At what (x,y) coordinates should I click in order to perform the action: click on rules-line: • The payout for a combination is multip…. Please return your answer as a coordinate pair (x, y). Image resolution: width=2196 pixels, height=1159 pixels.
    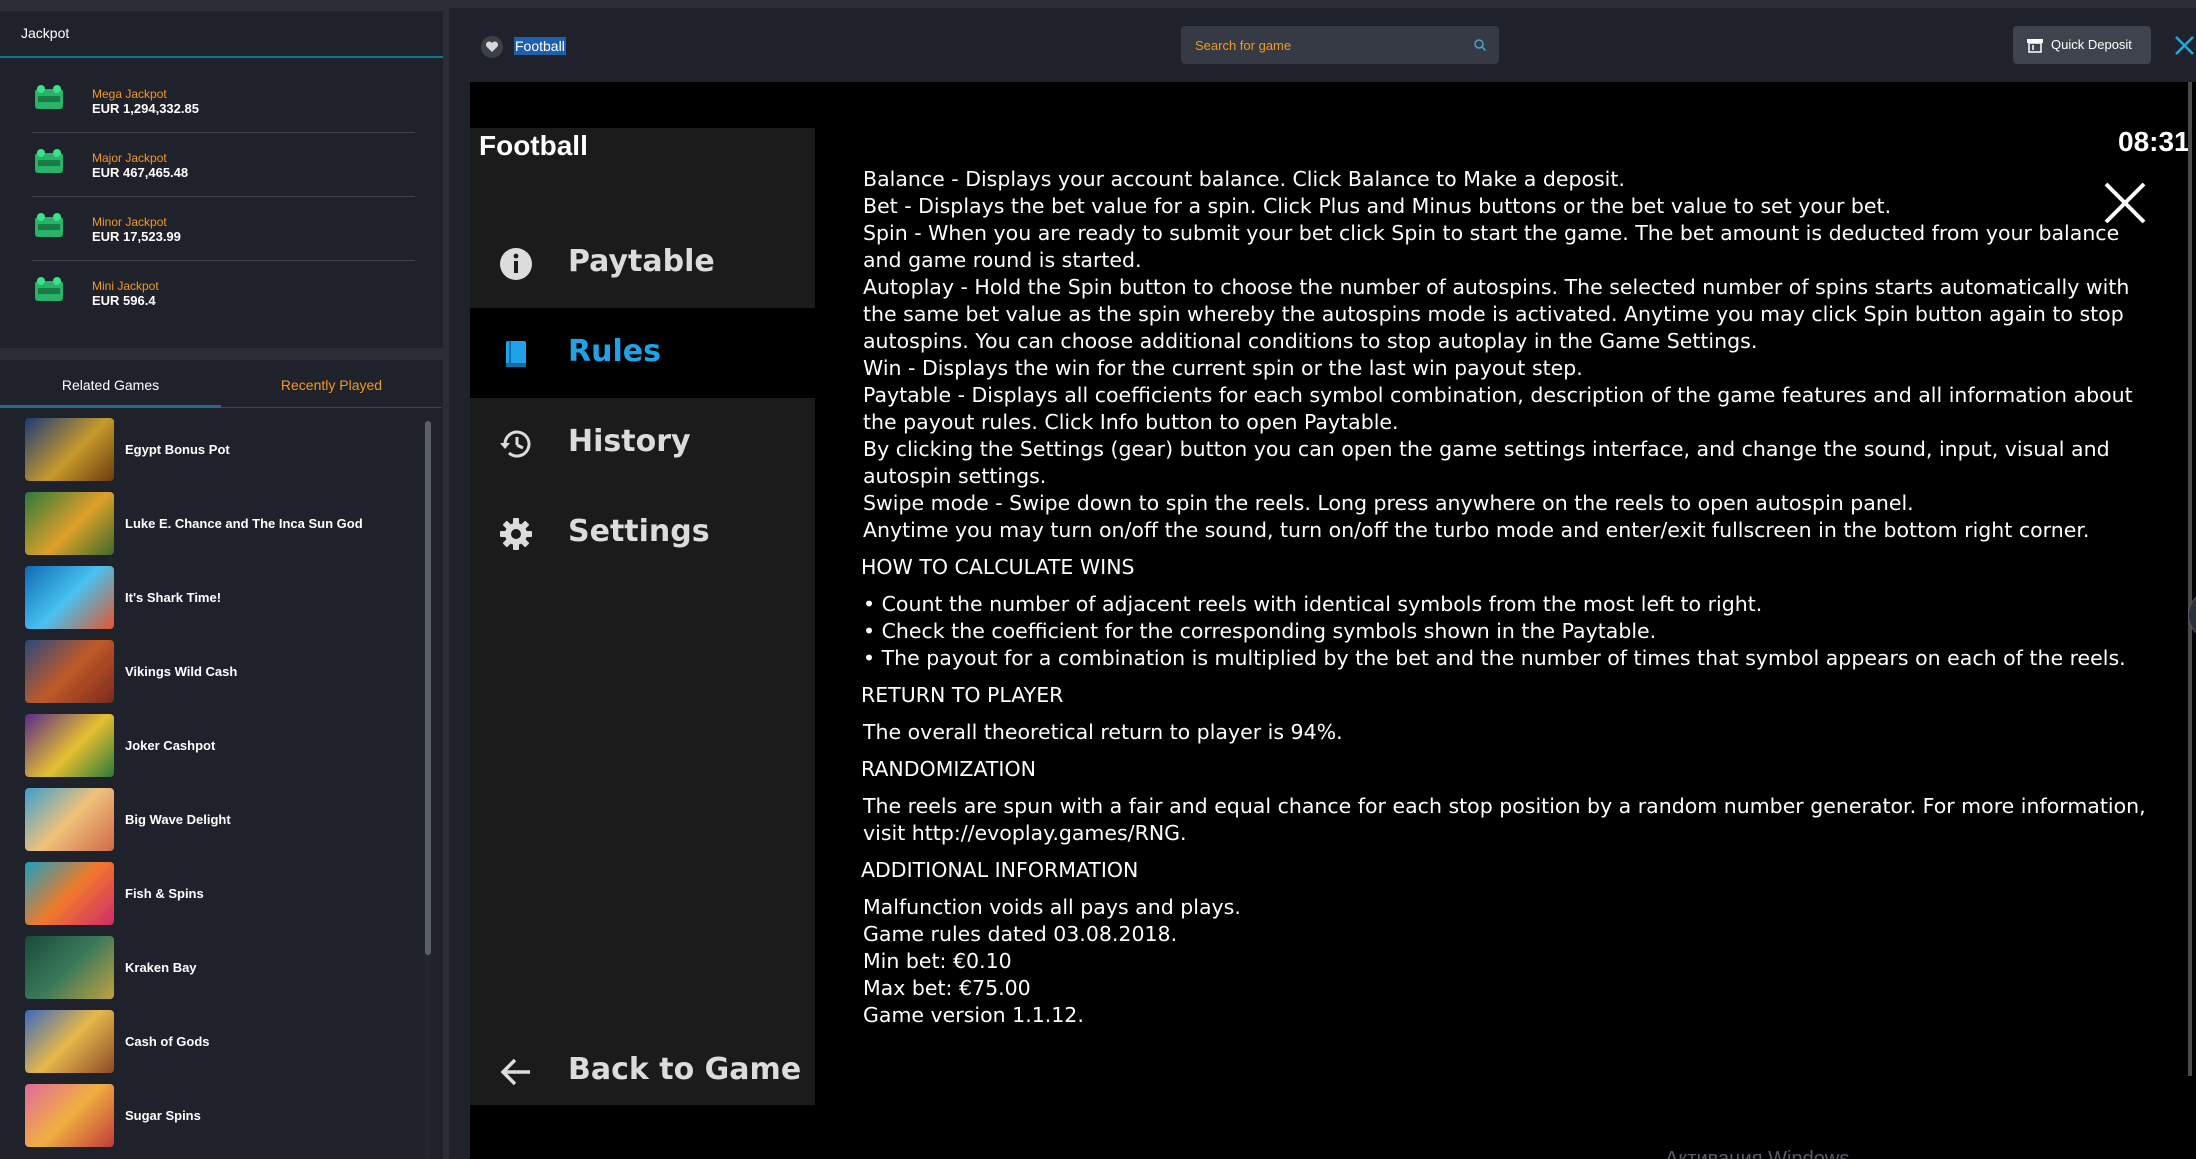
    Looking at the image, I should click on (1494, 658).